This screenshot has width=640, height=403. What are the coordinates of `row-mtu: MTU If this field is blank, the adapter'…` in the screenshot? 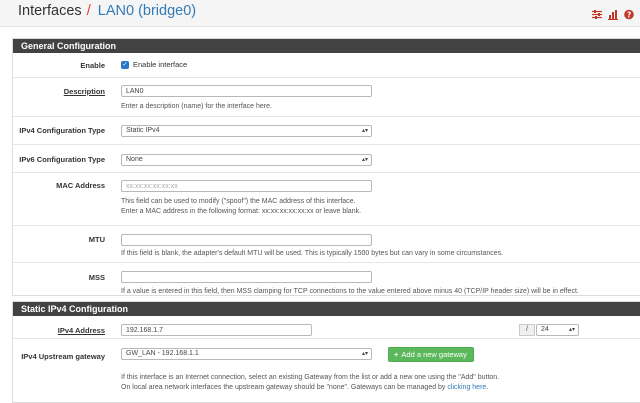 It's located at (326, 244).